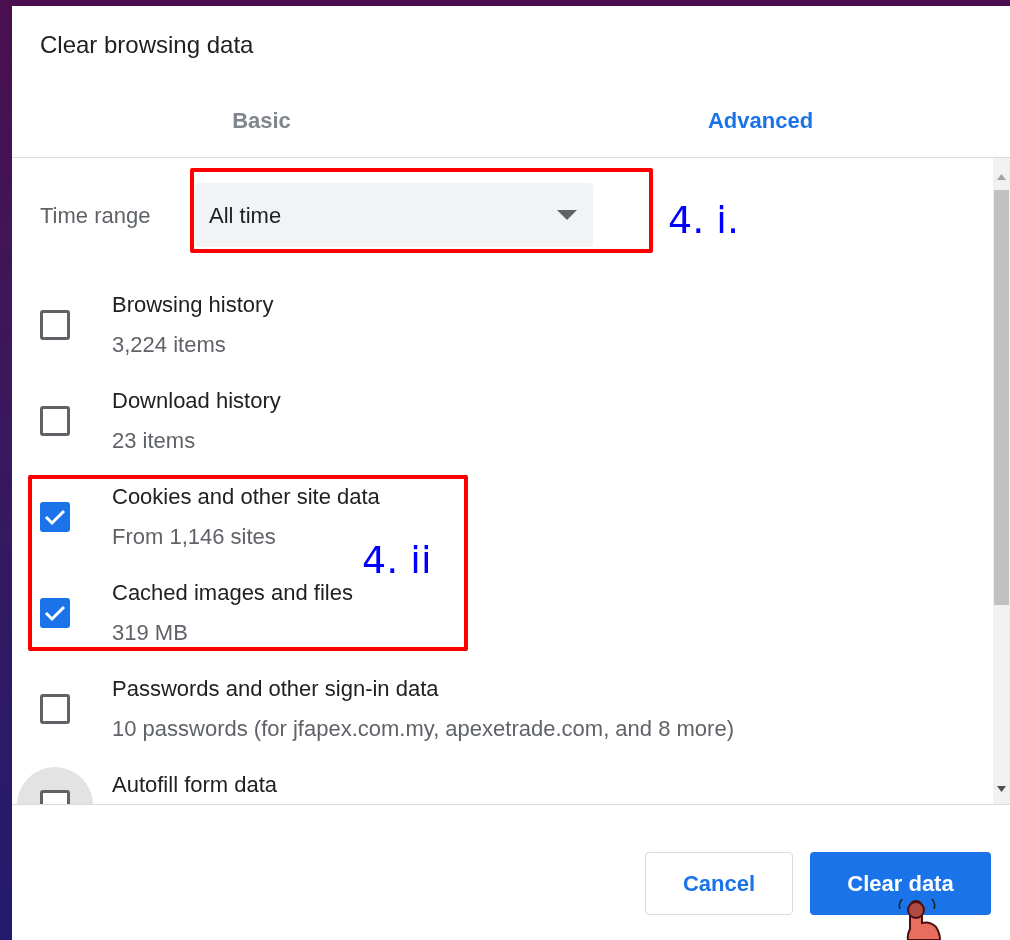 The image size is (1010, 940). What do you see at coordinates (196, 401) in the screenshot?
I see `item-title: Download history` at bounding box center [196, 401].